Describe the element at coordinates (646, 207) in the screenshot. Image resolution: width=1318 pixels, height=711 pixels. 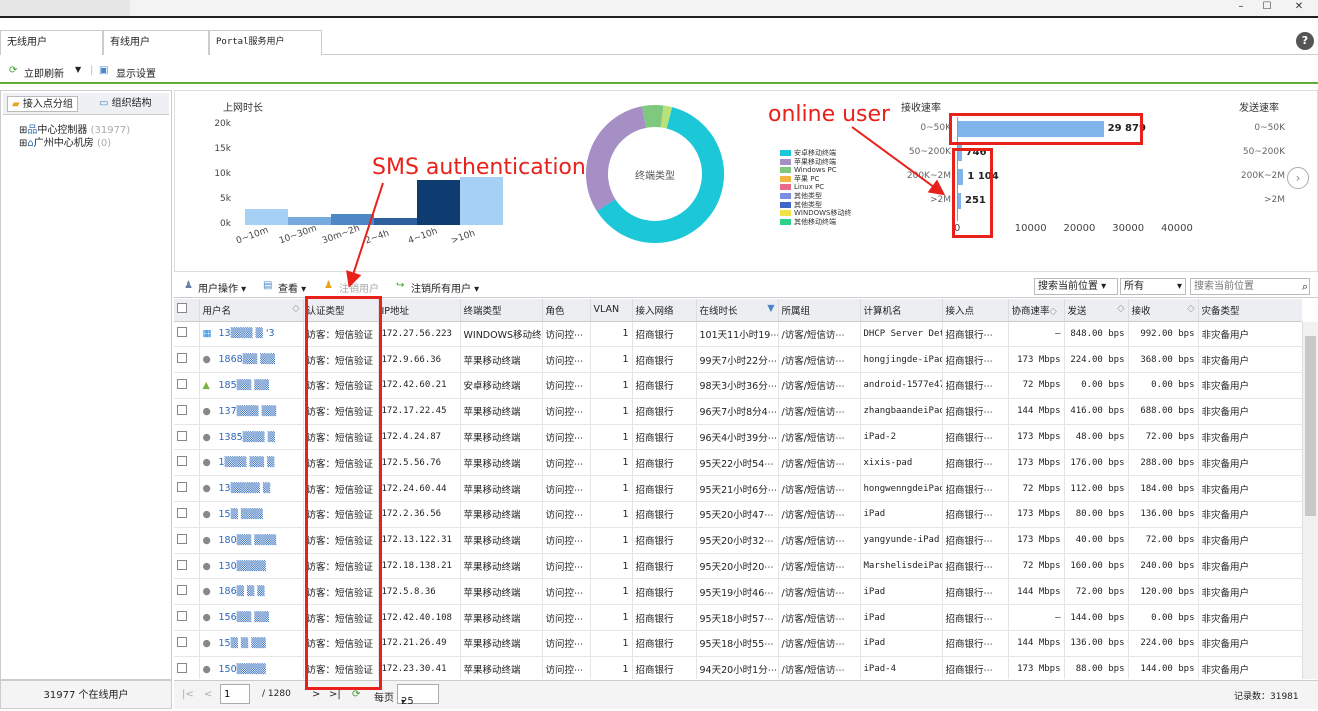
I see `annotation-arrows` at that location.